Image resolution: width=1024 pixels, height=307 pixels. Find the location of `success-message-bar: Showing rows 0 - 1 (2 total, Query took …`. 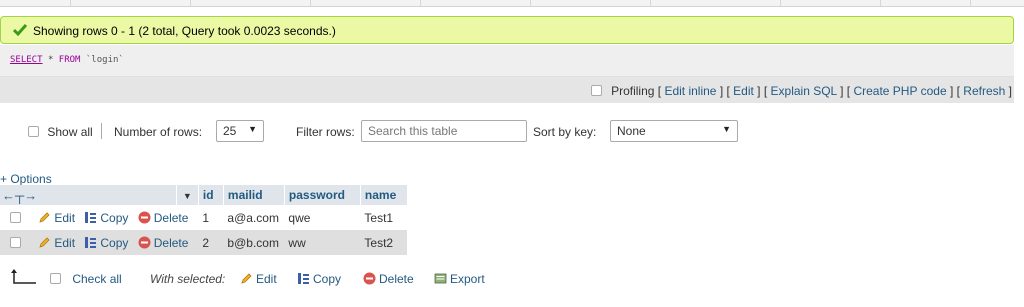

success-message-bar: Showing rows 0 - 1 (2 total, Query took … is located at coordinates (507, 30).